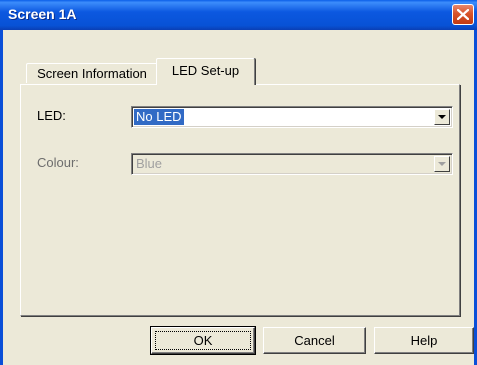 This screenshot has width=477, height=365. I want to click on tab-label: Screen Information, so click(92, 73).